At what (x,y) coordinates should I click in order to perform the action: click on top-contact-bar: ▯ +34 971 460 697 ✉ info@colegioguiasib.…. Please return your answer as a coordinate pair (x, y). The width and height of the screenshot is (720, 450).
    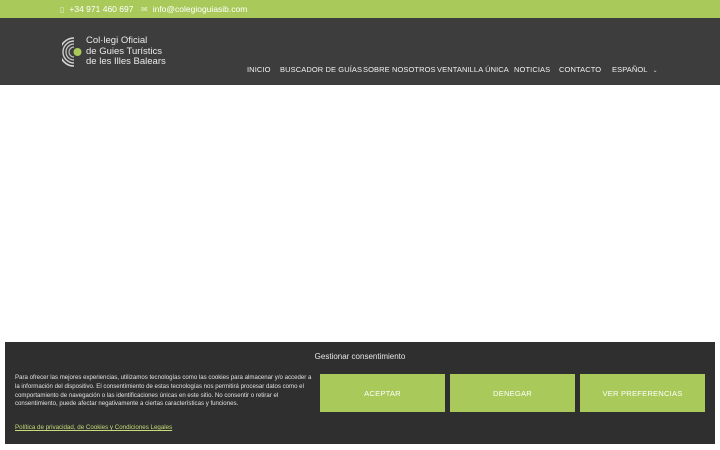
    Looking at the image, I should click on (360, 9).